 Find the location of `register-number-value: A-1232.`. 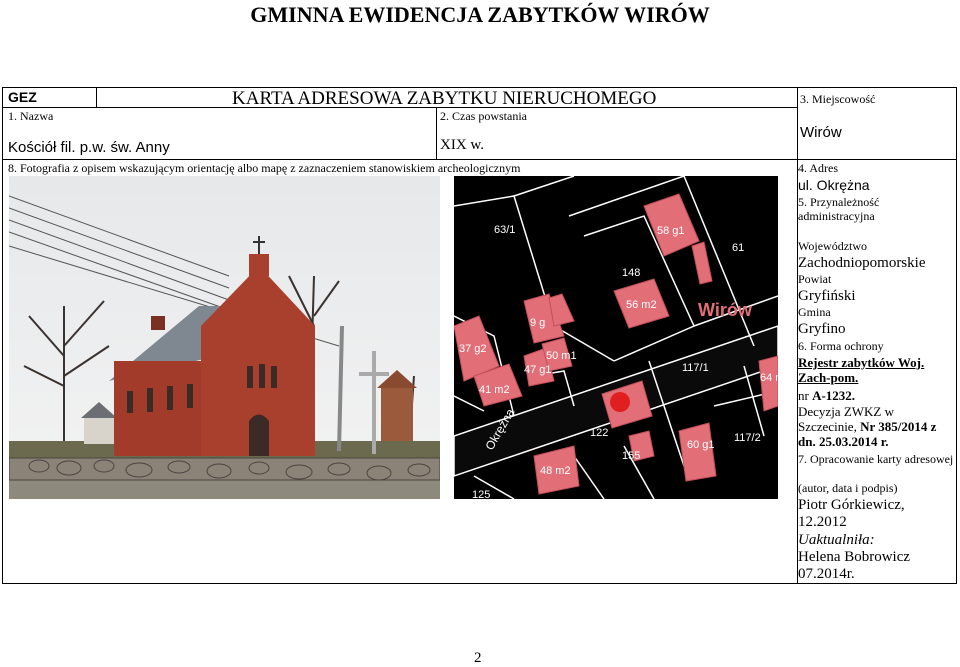

register-number-value: A-1232. is located at coordinates (834, 395).